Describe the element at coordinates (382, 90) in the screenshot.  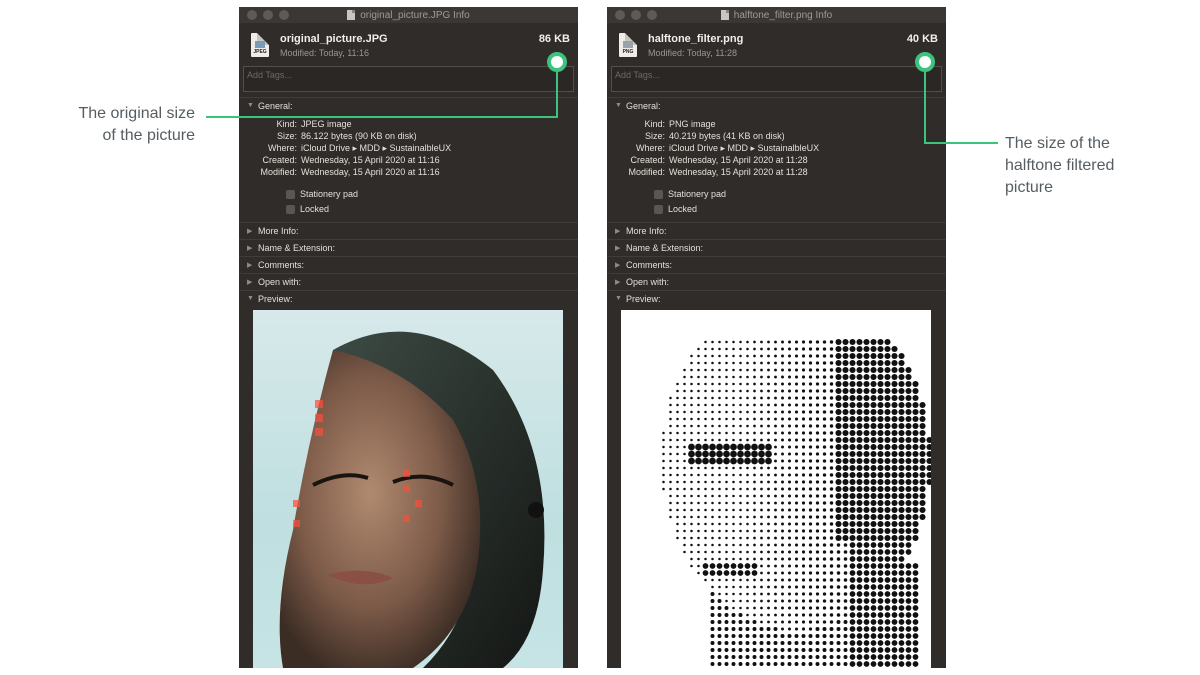
I see `callout-line-left` at that location.